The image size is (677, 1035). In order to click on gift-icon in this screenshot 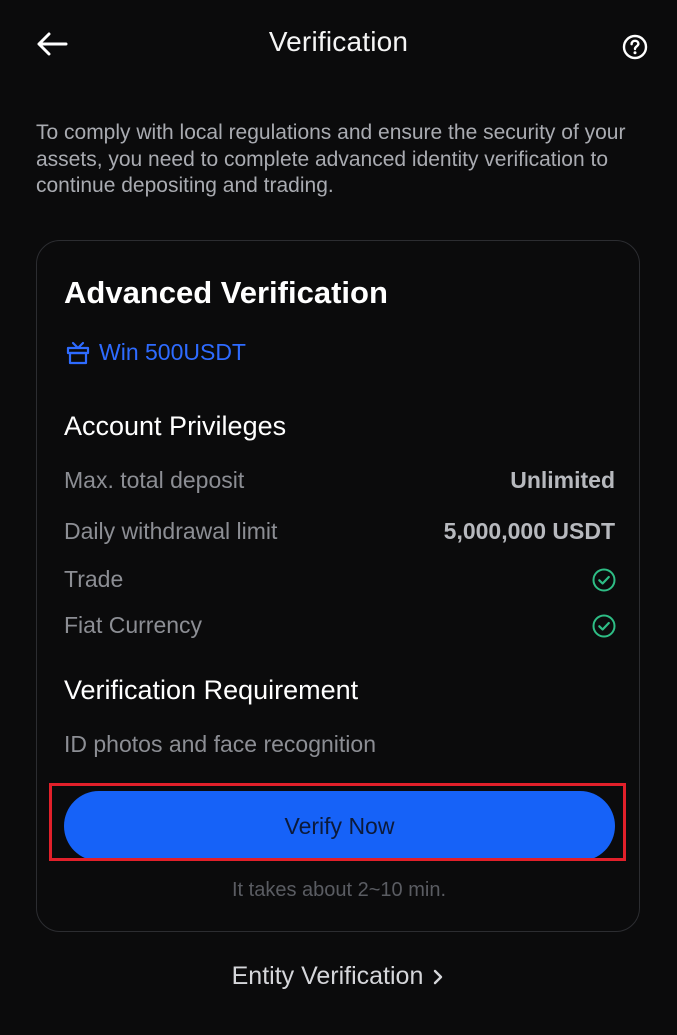, I will do `click(78, 353)`.